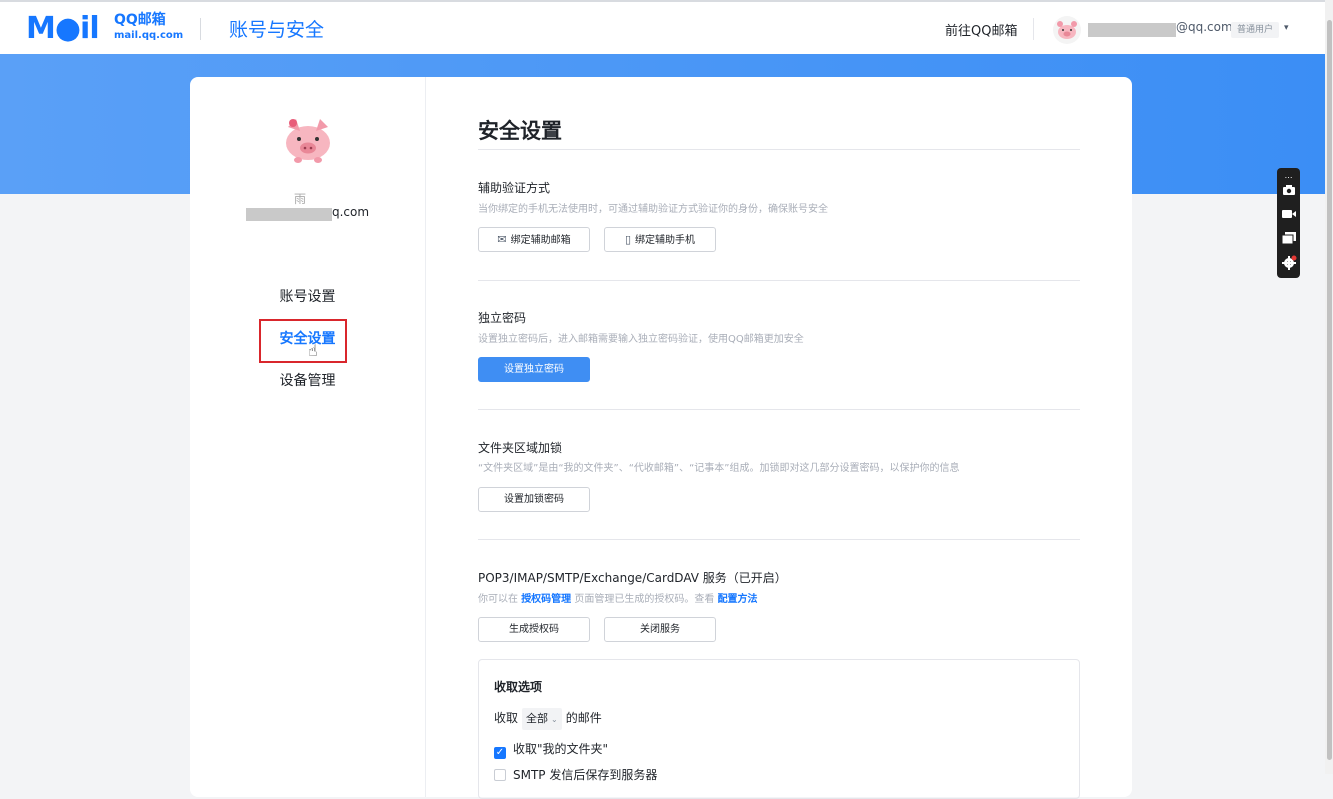  I want to click on floating-tool-panel: ⋯, so click(1288, 223).